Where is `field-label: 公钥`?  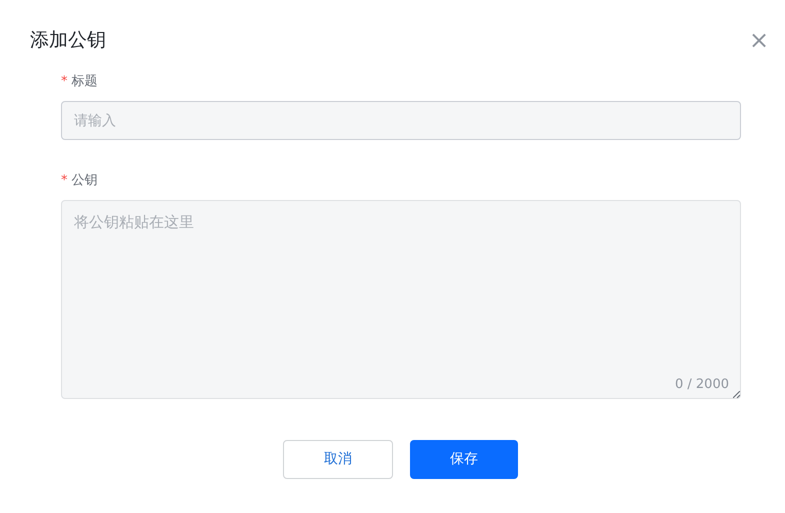
field-label: 公钥 is located at coordinates (85, 181).